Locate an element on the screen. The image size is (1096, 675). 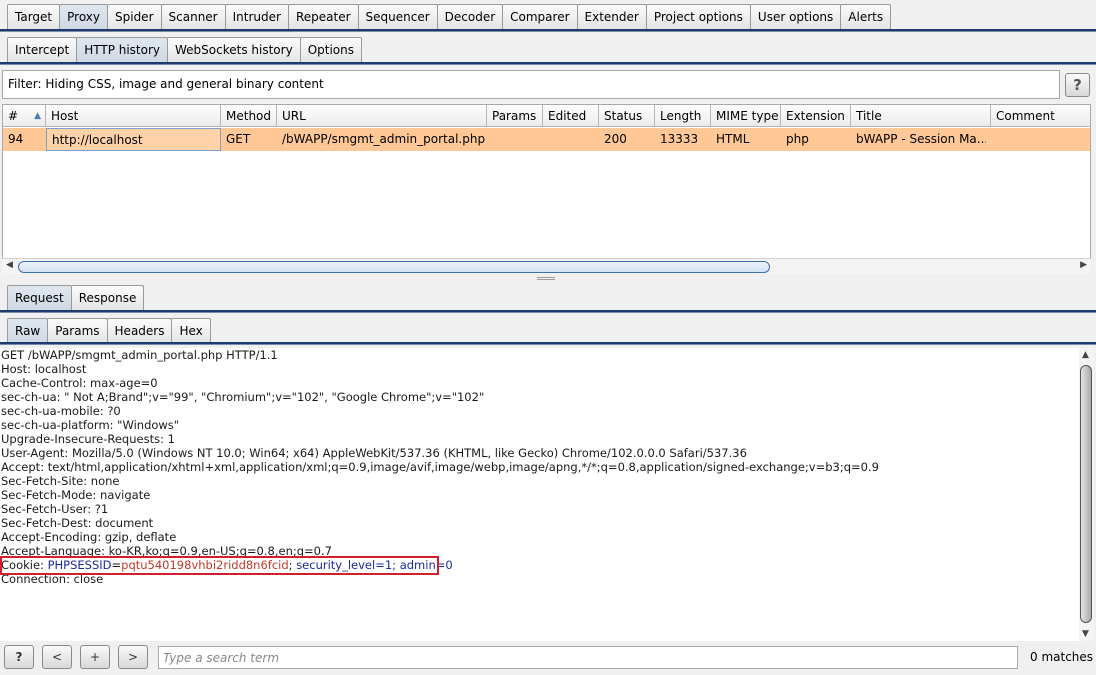
column-header-edited: Edited is located at coordinates (571, 116).